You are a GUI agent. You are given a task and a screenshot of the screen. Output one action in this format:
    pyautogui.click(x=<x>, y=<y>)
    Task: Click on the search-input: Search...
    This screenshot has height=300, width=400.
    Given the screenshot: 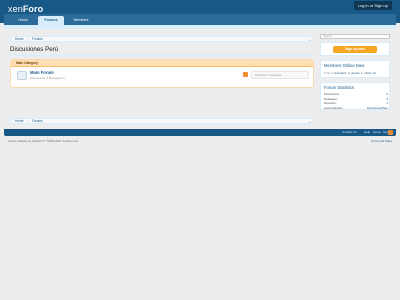 What is the action you would take?
    pyautogui.click(x=355, y=36)
    